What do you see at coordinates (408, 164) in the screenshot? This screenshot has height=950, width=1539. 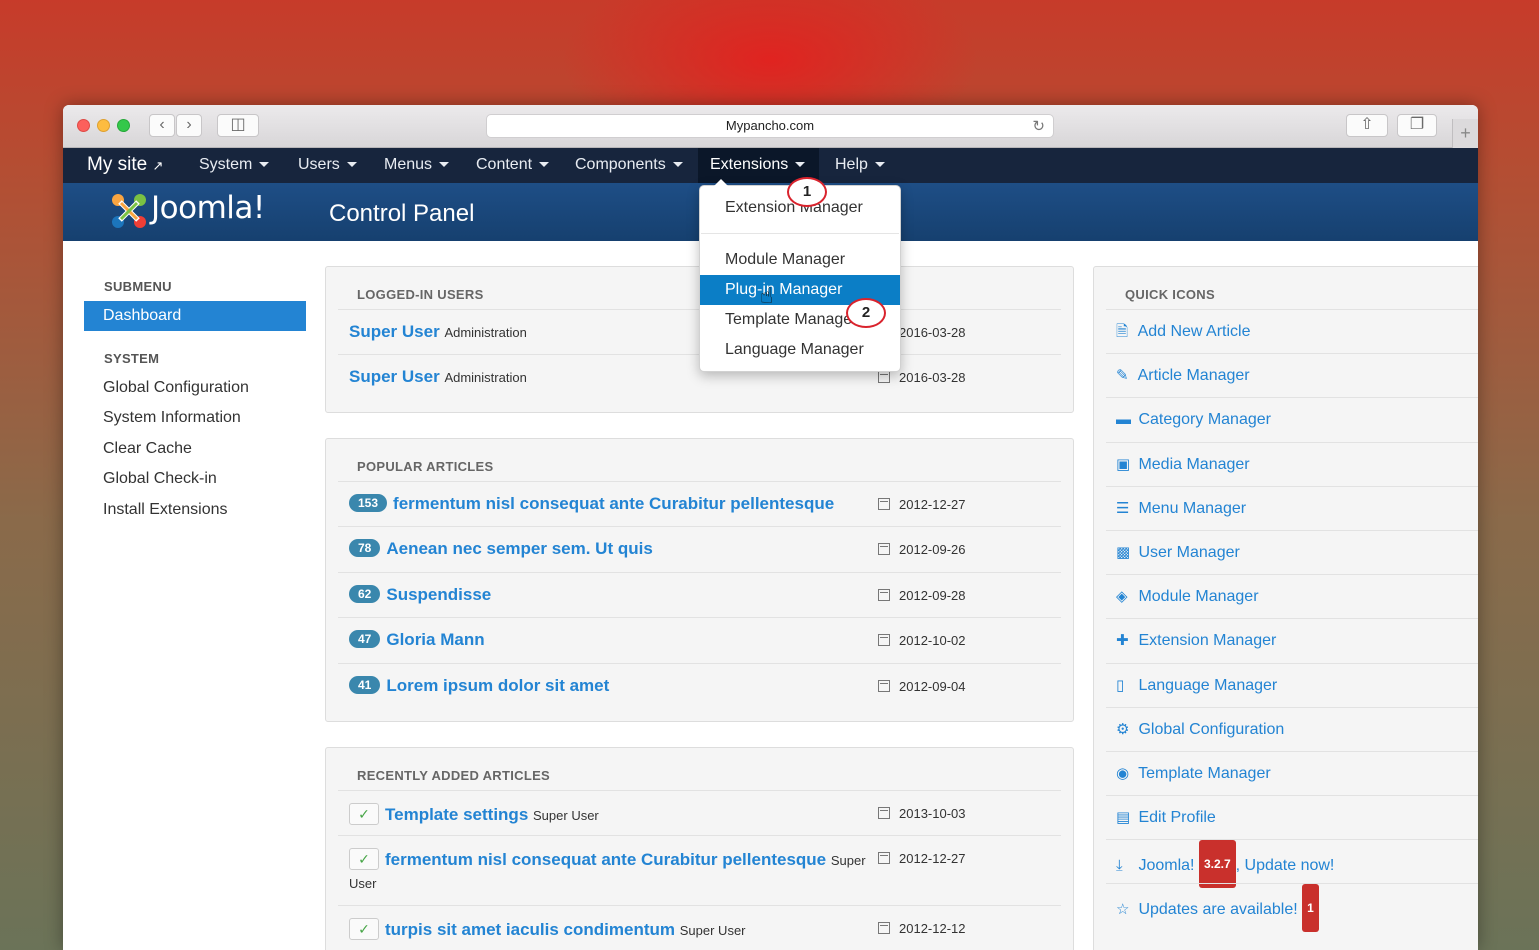 I see `nav-label: Menus` at bounding box center [408, 164].